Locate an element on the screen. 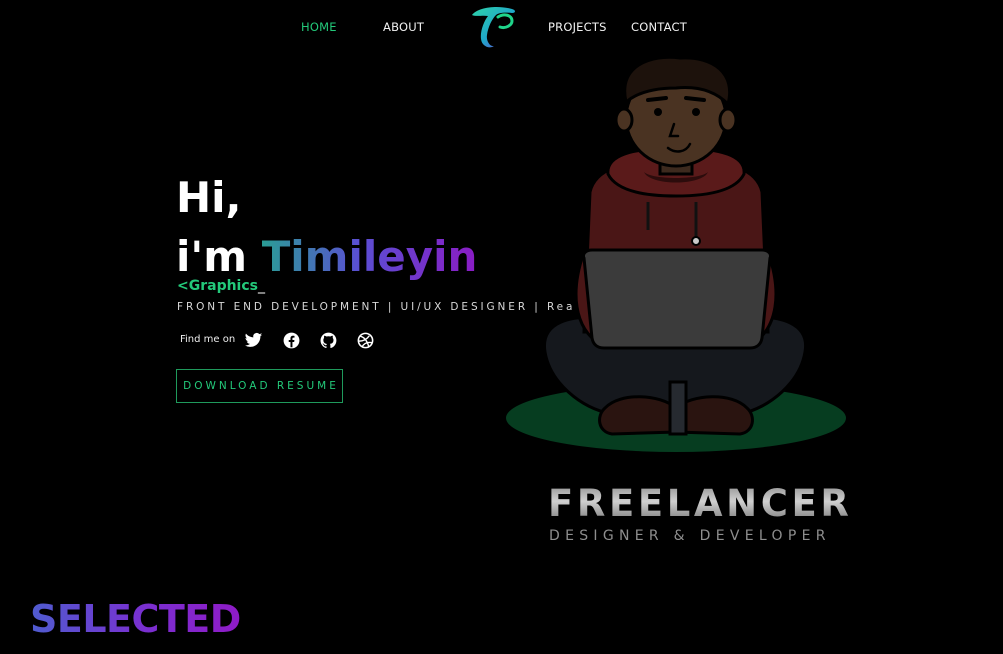 This screenshot has height=654, width=1003. typing-text: <Graphics_ is located at coordinates (221, 286).